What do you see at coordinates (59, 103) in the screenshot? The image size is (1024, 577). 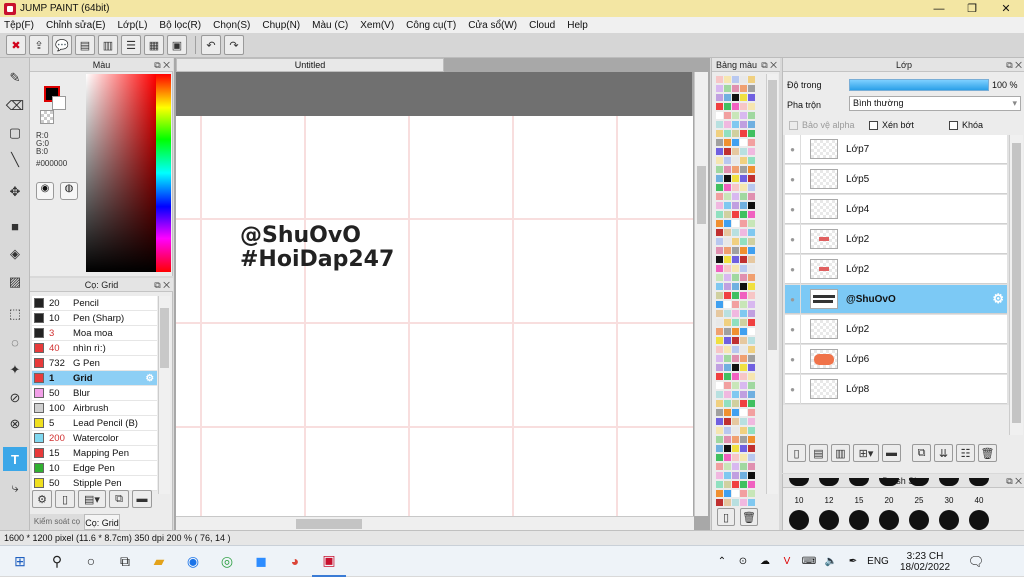 I see `background-color-swatch` at bounding box center [59, 103].